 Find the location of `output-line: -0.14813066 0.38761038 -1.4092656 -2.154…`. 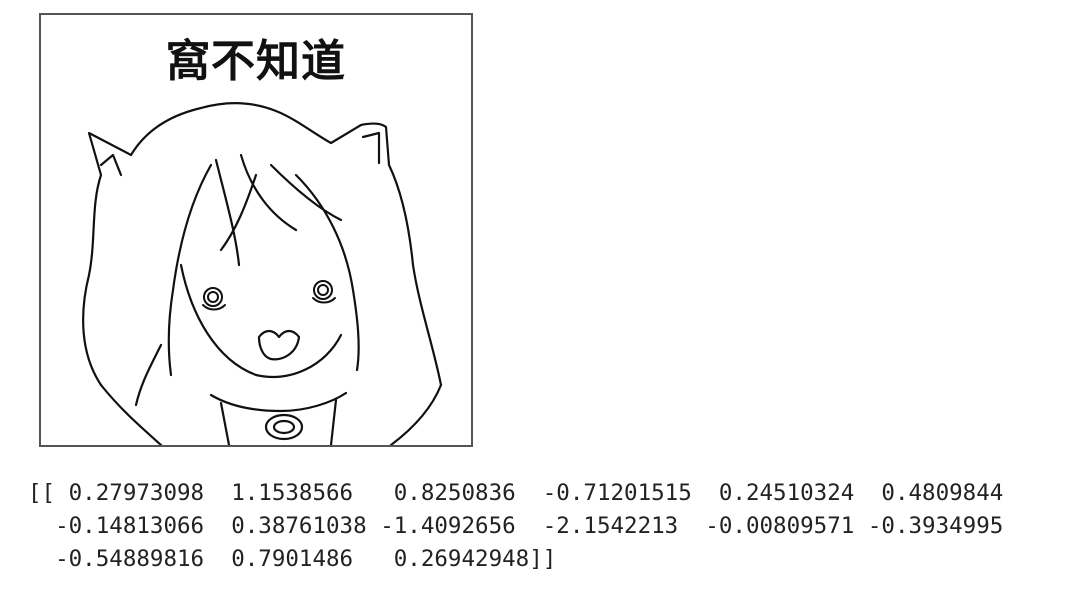

output-line: -0.14813066 0.38761038 -1.4092656 -2.154… is located at coordinates (516, 526).